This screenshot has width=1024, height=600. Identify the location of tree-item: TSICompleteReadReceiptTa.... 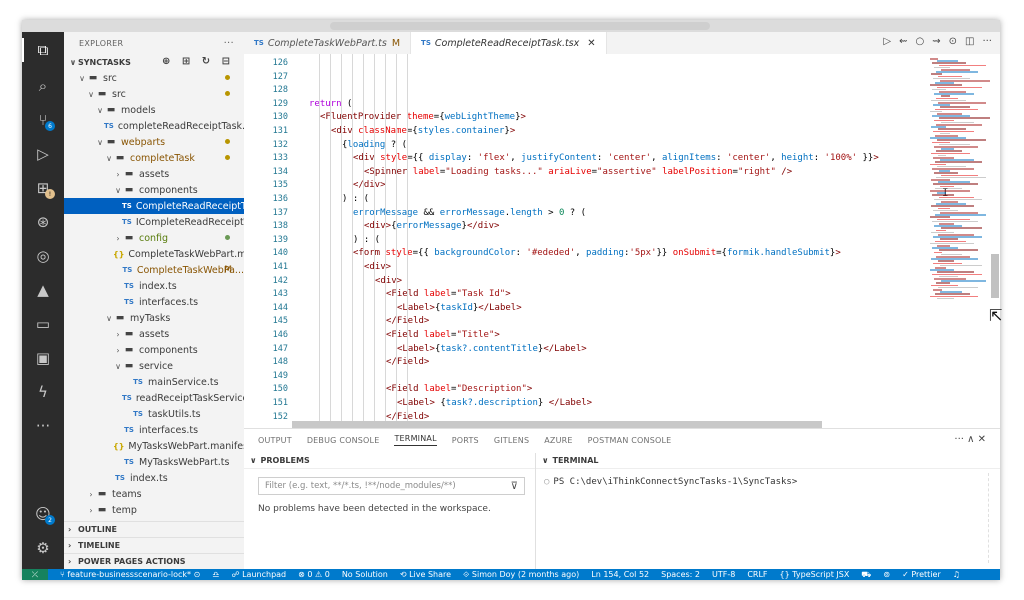
(154, 222).